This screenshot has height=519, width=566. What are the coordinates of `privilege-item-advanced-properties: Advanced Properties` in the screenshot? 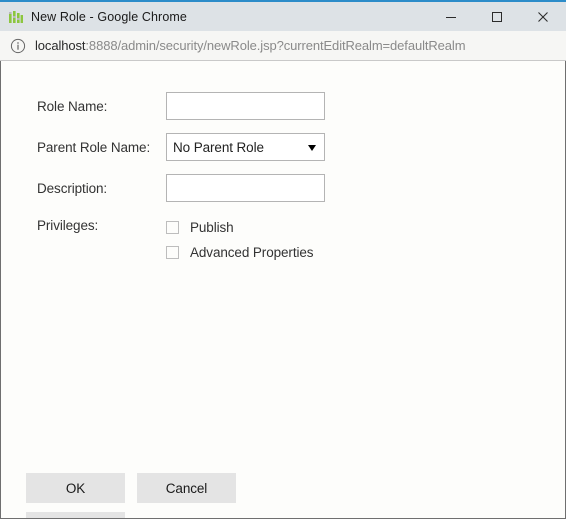 It's located at (240, 252).